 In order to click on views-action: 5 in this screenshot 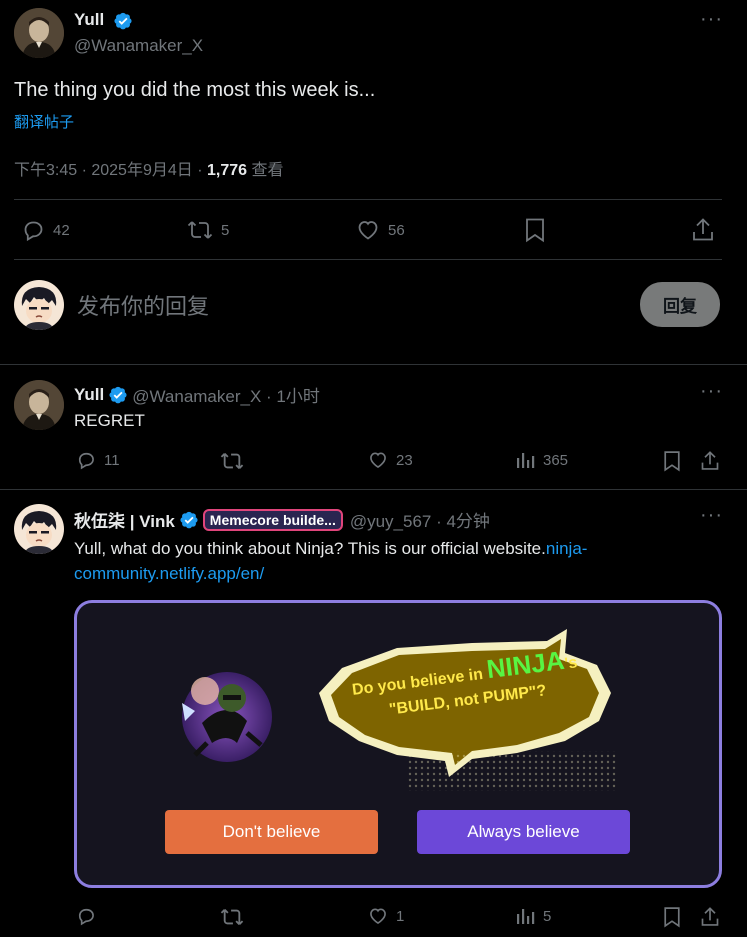, I will do `click(533, 916)`.